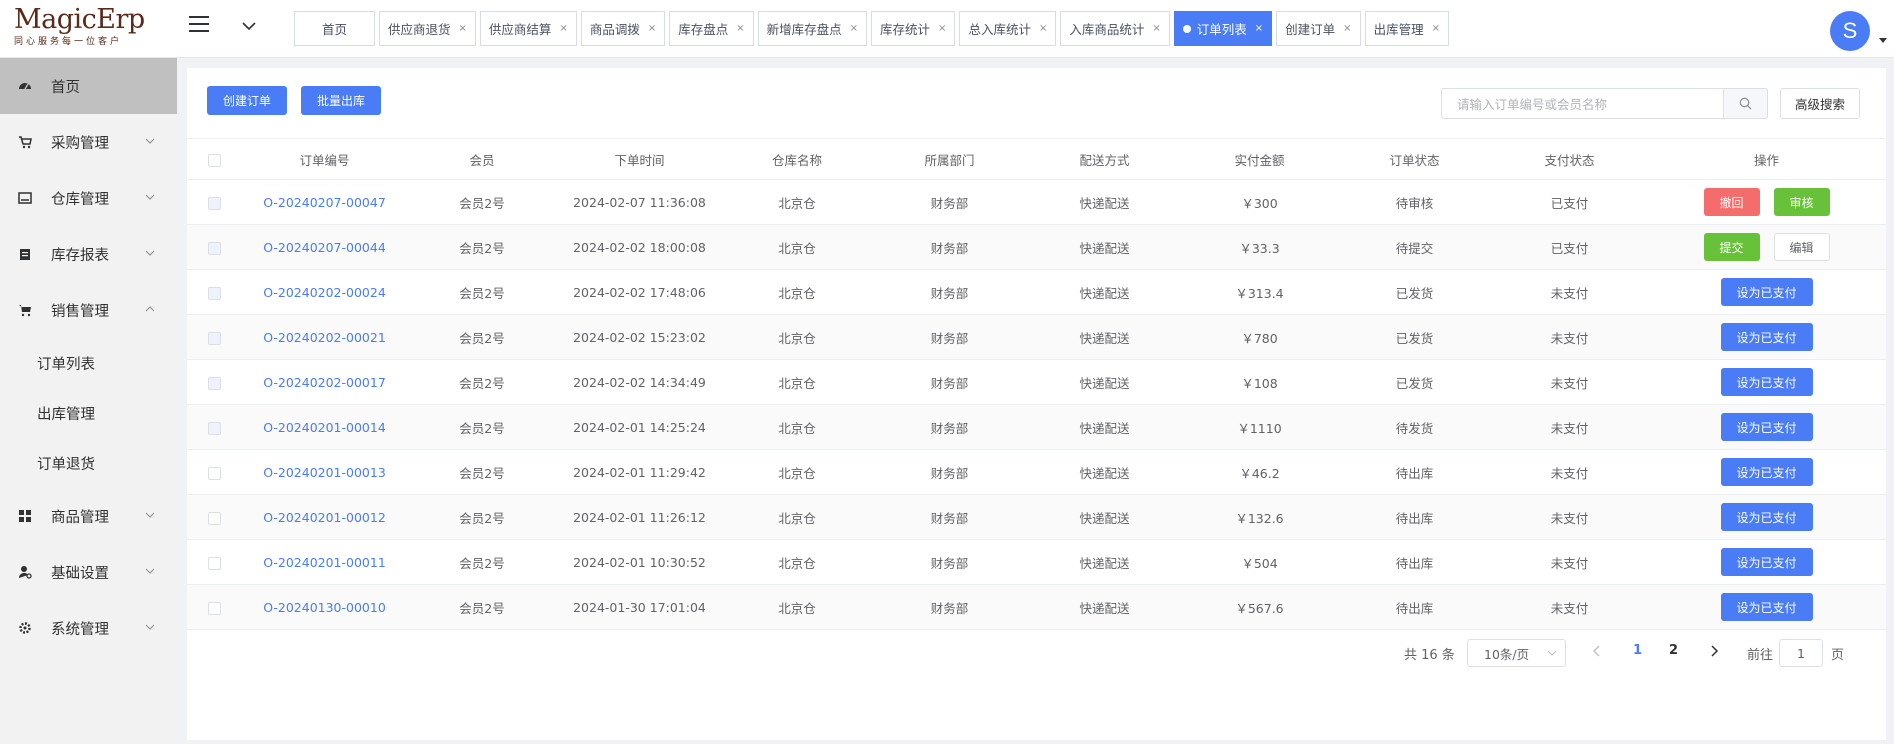 The image size is (1894, 744). What do you see at coordinates (88, 363) in the screenshot?
I see `sidebar-subitem-order-list: 订单列表` at bounding box center [88, 363].